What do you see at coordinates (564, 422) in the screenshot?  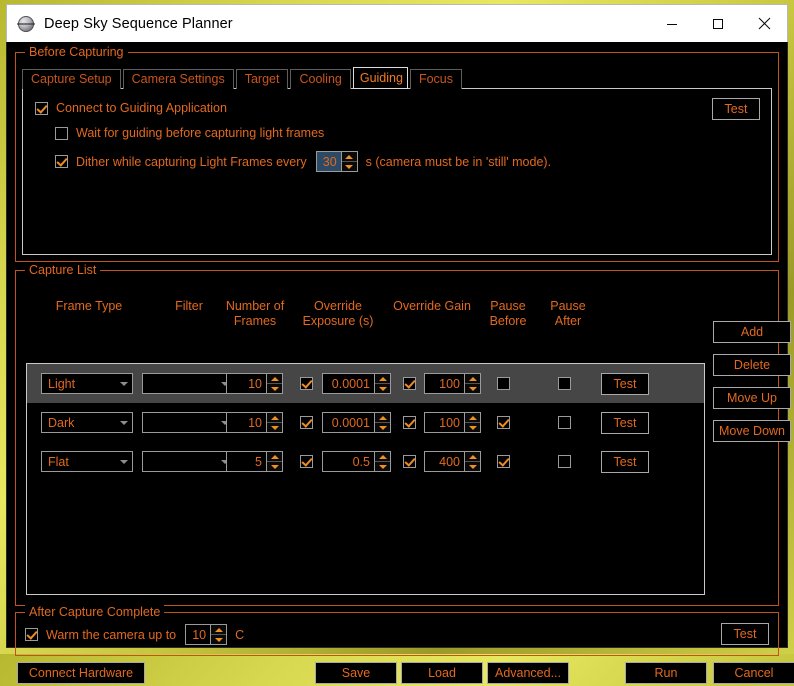 I see `row2-pause-after-checkbox` at bounding box center [564, 422].